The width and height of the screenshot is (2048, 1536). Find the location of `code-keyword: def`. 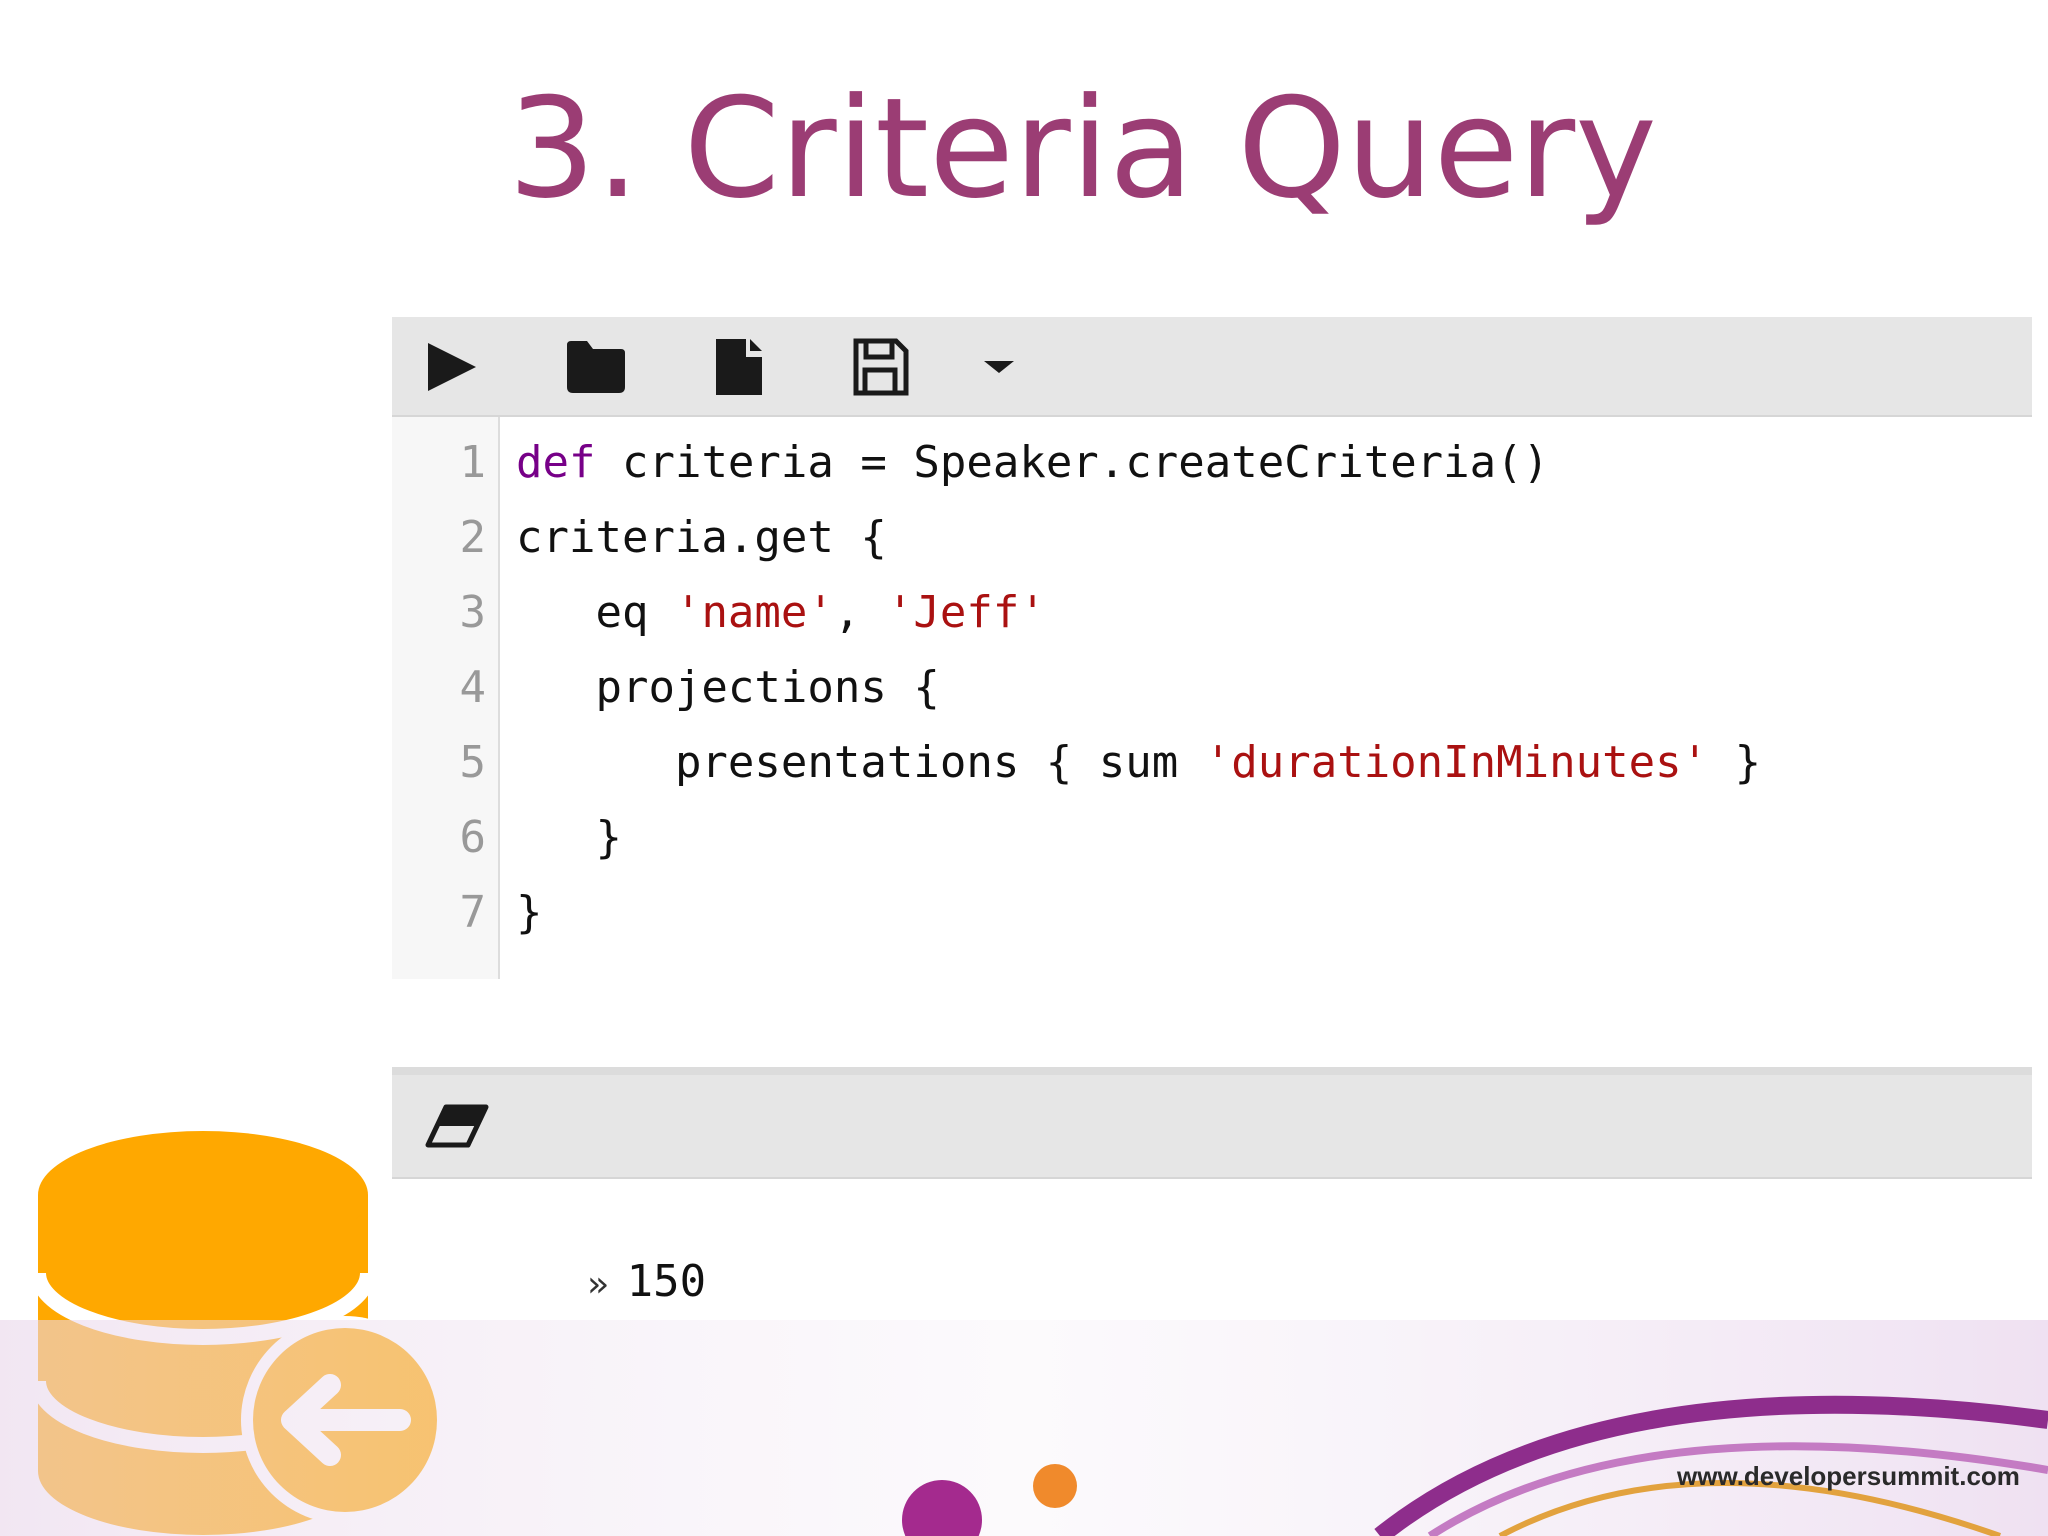

code-keyword: def is located at coordinates (556, 462).